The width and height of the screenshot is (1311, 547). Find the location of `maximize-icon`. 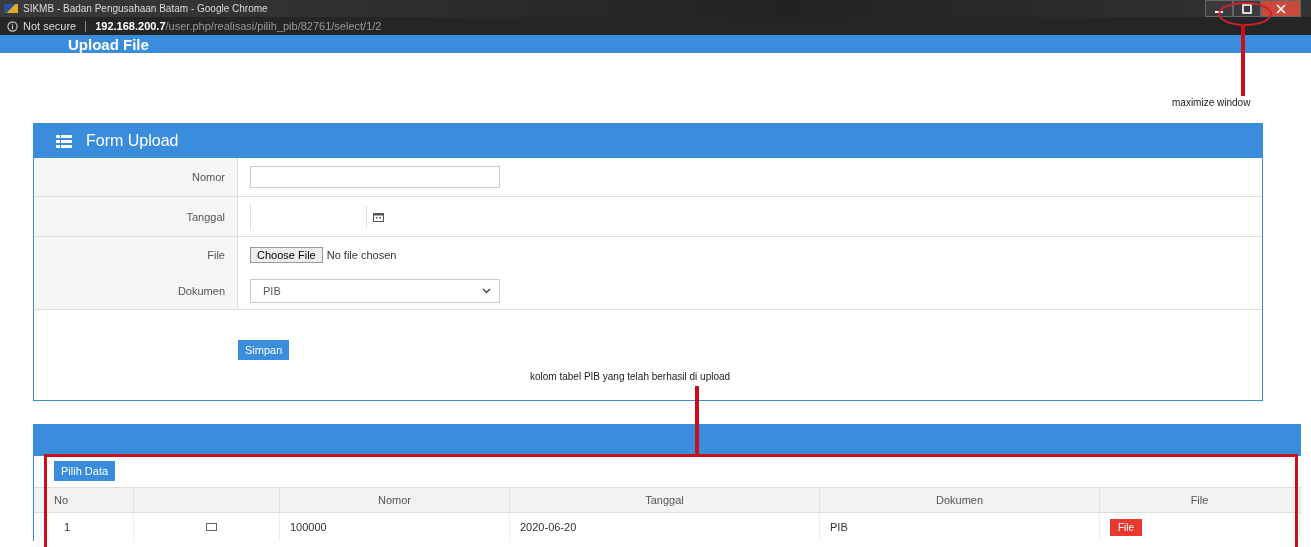

maximize-icon is located at coordinates (1247, 8).